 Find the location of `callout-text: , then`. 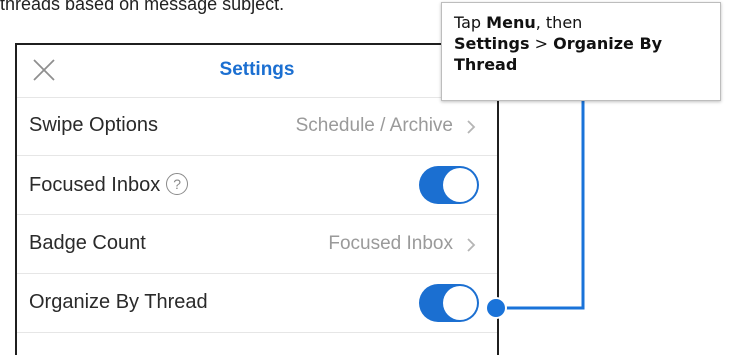

callout-text: , then is located at coordinates (559, 22).